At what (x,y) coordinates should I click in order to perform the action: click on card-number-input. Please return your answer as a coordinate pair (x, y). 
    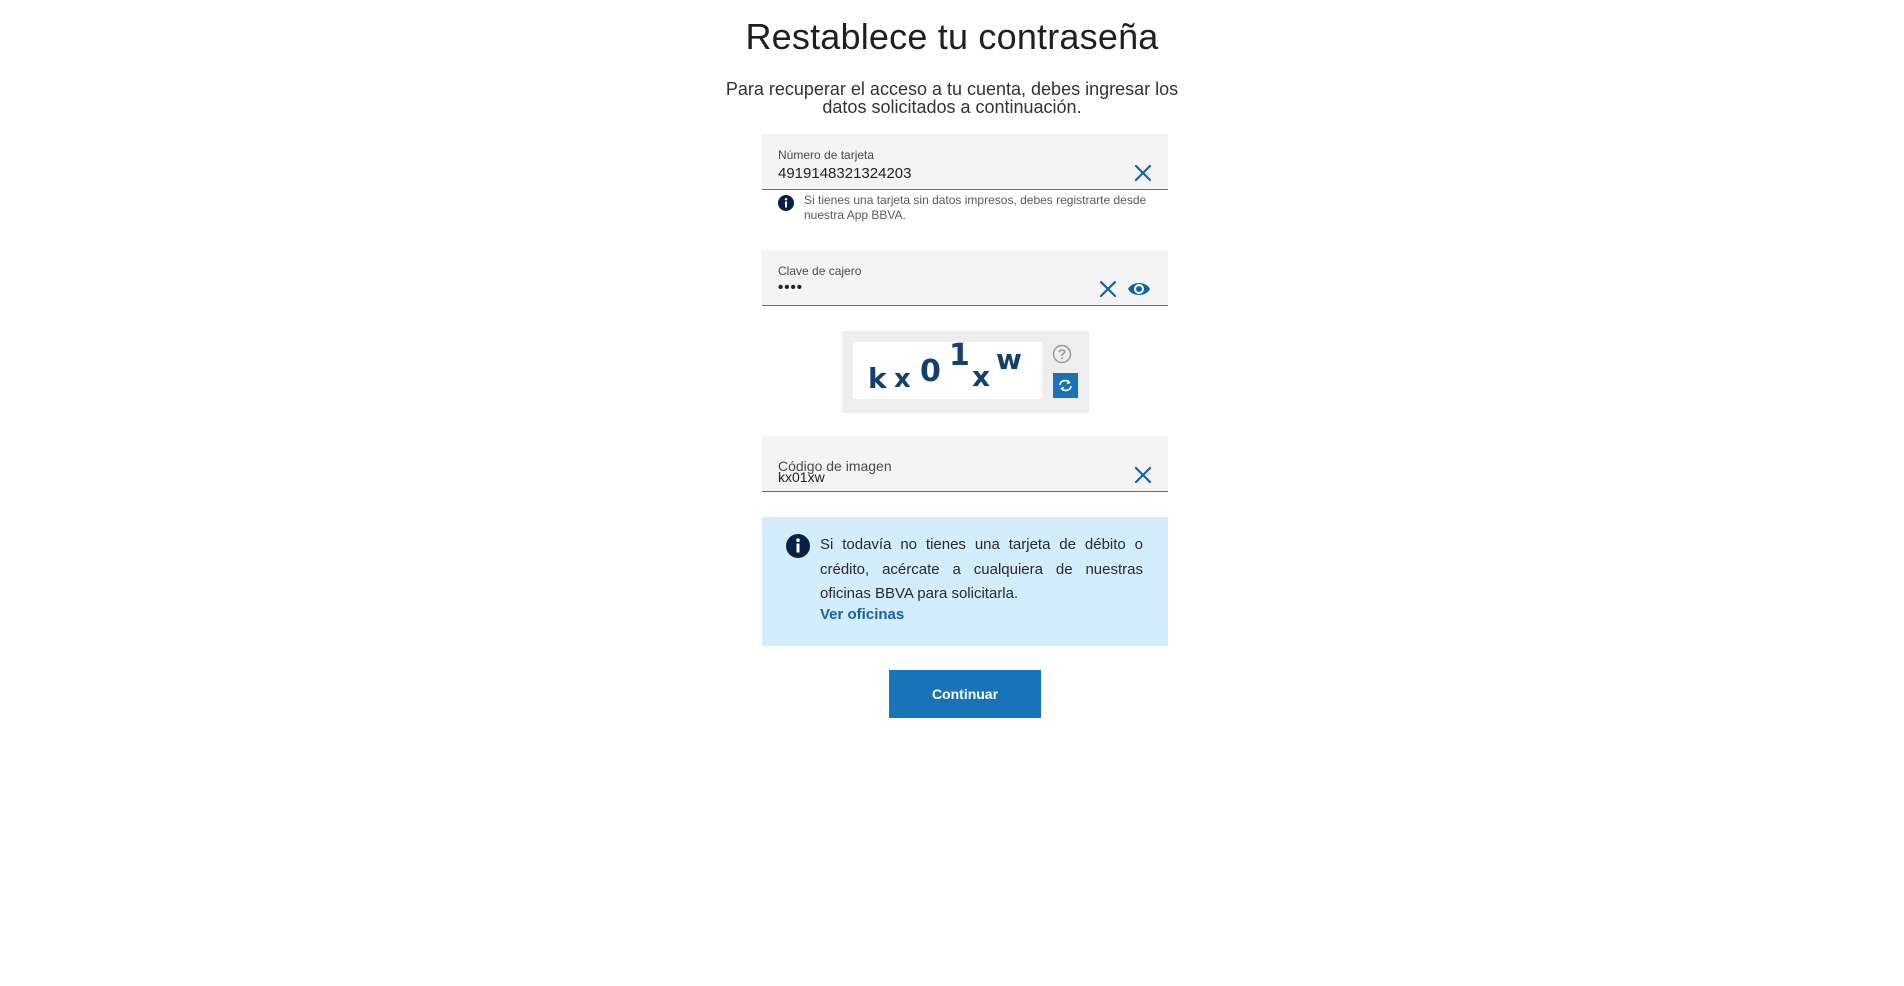
    Looking at the image, I should click on (928, 173).